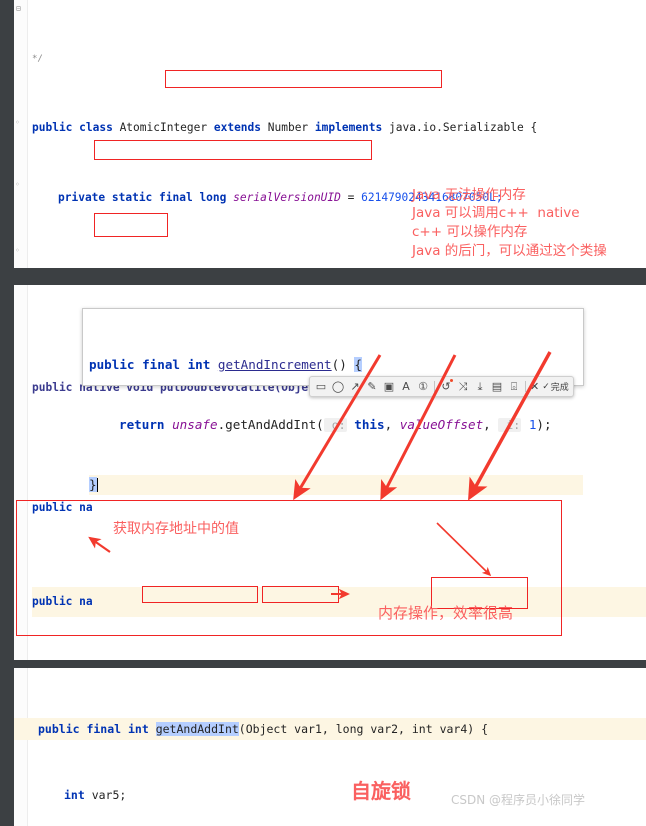  I want to click on undo-icon: ↺, so click(446, 386).